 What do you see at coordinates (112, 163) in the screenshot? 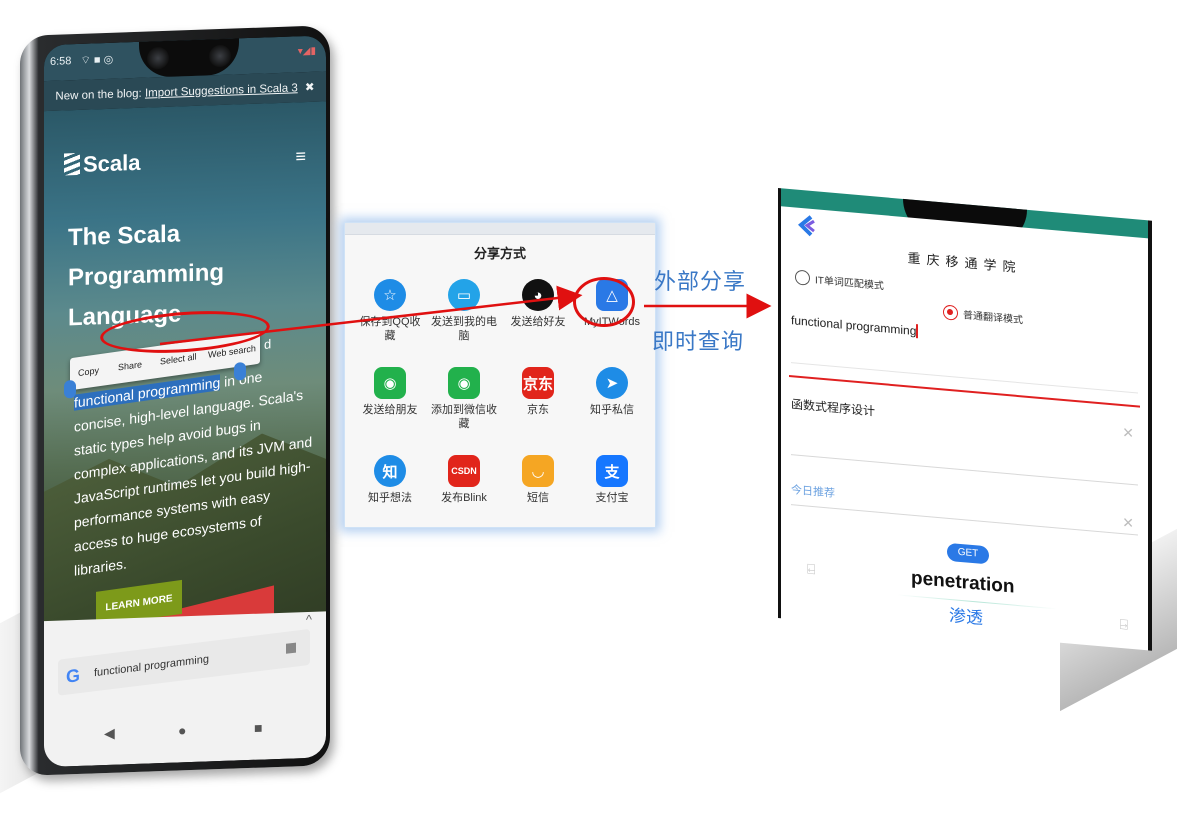
I see `scala-logo-text: Scala` at bounding box center [112, 163].